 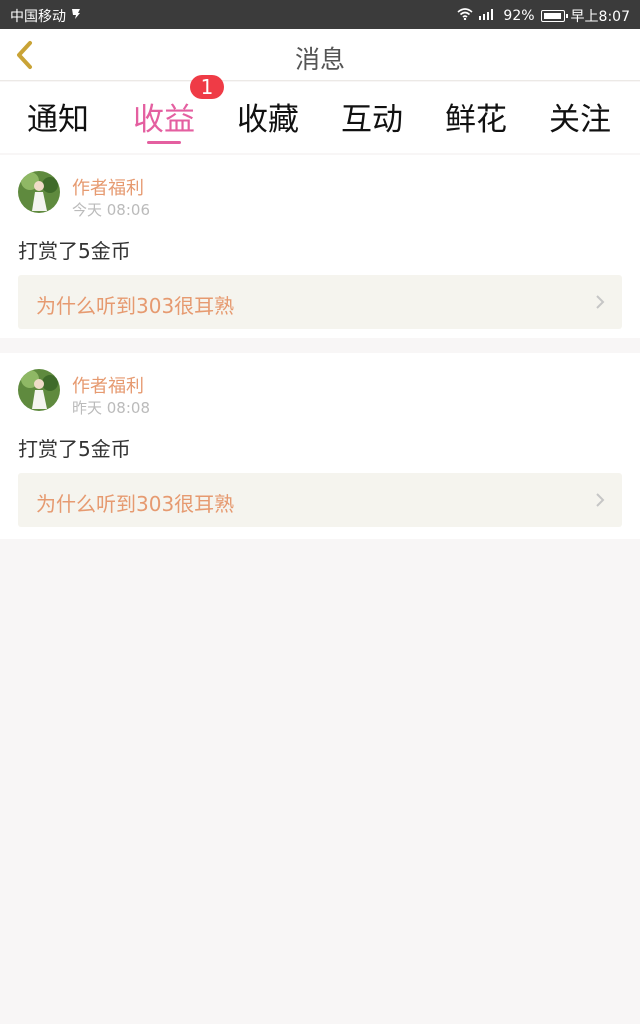 I want to click on tab-notifications: 通知, so click(x=58, y=116).